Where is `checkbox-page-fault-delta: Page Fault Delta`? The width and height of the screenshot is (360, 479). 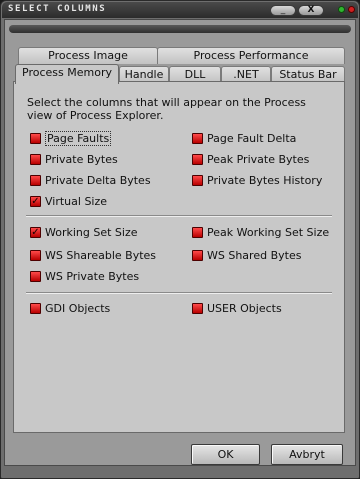 checkbox-page-fault-delta: Page Fault Delta is located at coordinates (244, 138).